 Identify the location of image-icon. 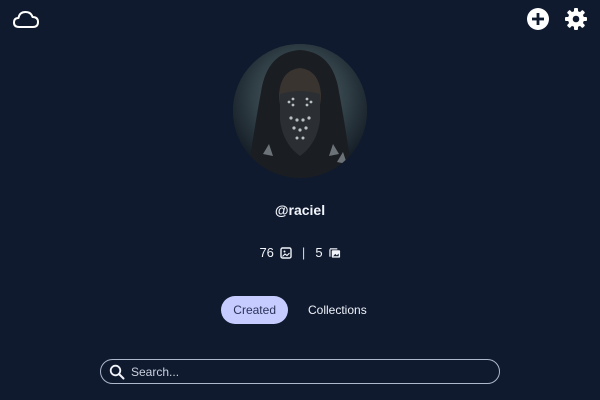
(286, 252).